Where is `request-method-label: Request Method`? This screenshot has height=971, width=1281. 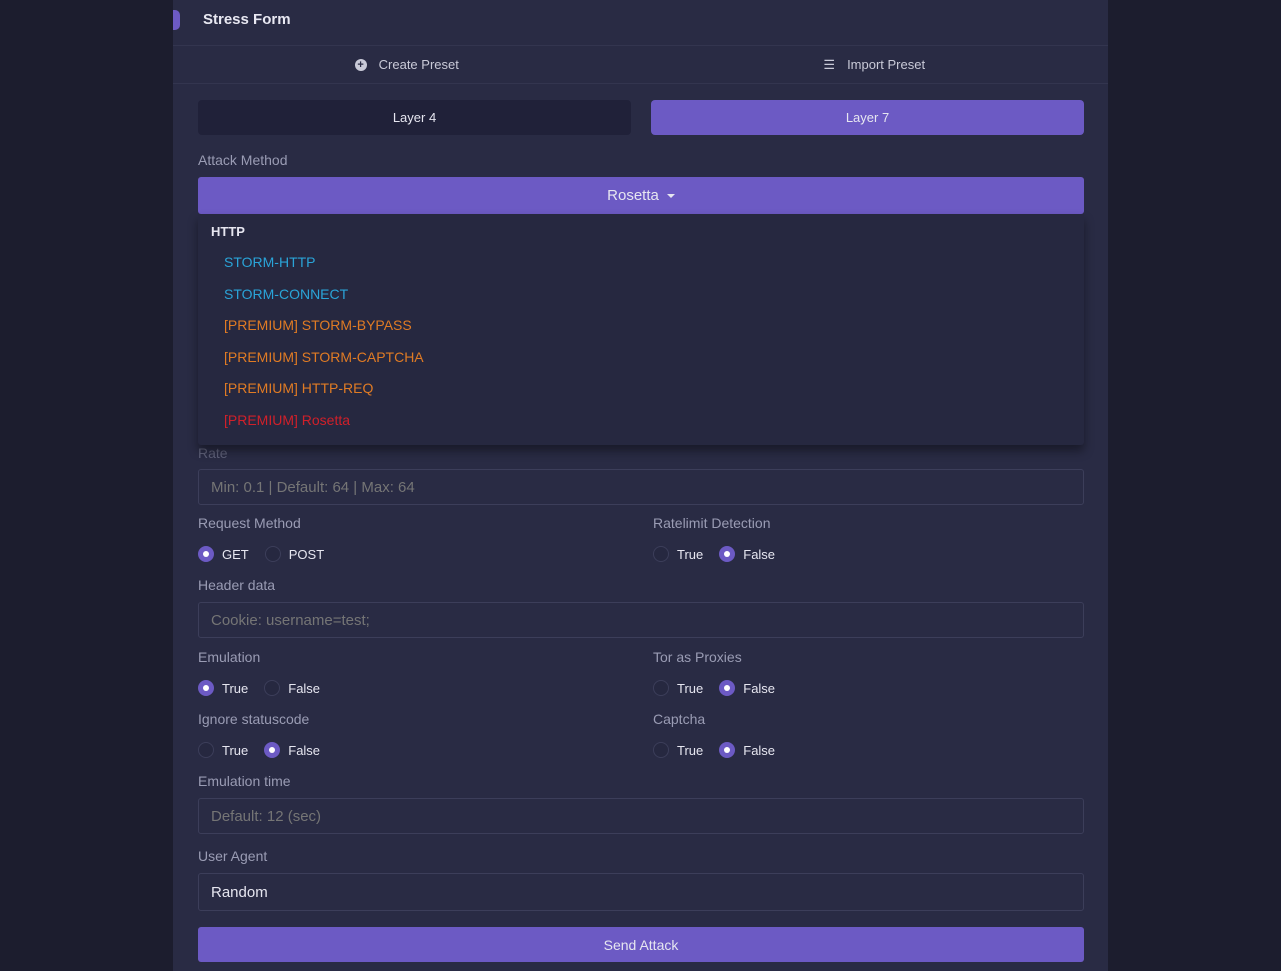
request-method-label: Request Method is located at coordinates (249, 523).